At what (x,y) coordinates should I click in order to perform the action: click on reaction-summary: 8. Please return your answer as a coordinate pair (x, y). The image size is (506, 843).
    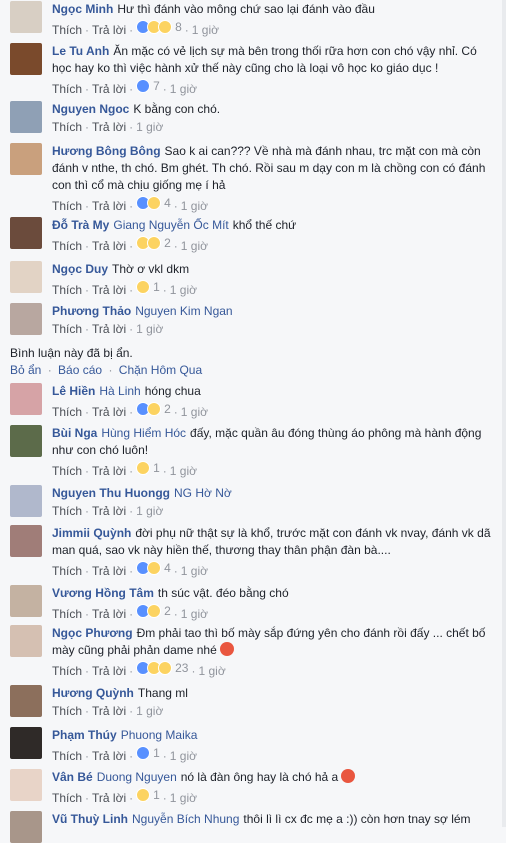
    Looking at the image, I should click on (159, 27).